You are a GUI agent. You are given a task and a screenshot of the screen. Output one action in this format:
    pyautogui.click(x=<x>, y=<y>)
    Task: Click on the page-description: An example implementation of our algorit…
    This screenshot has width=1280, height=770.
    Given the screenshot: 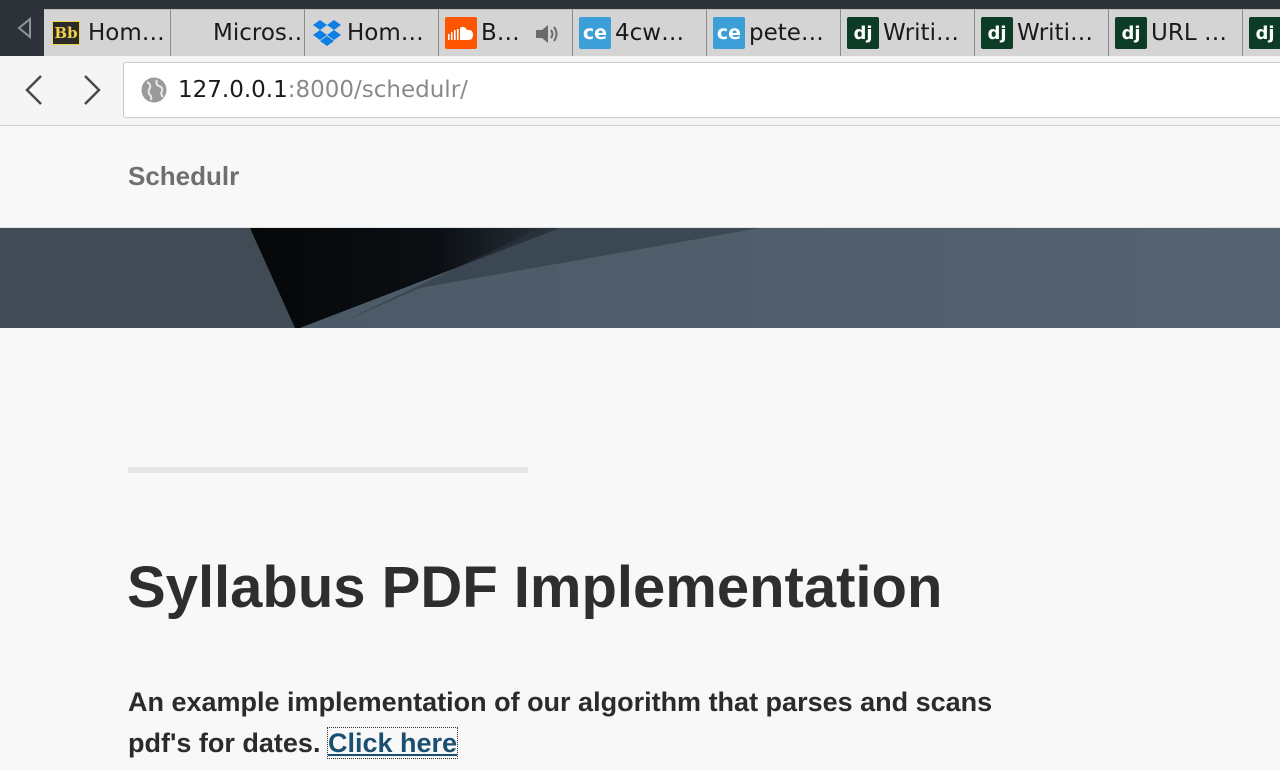 What is the action you would take?
    pyautogui.click(x=593, y=723)
    